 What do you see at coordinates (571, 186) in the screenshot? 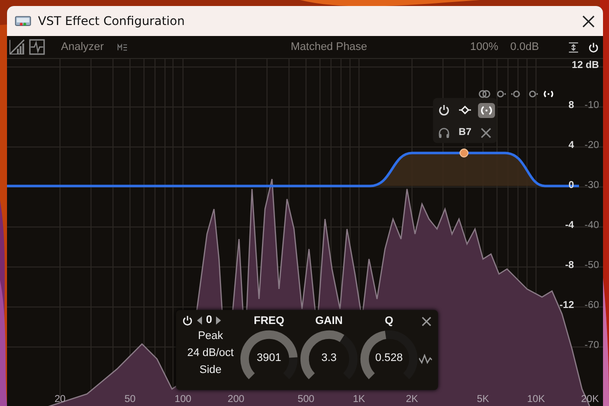
I see `gain-scale-label: 0` at bounding box center [571, 186].